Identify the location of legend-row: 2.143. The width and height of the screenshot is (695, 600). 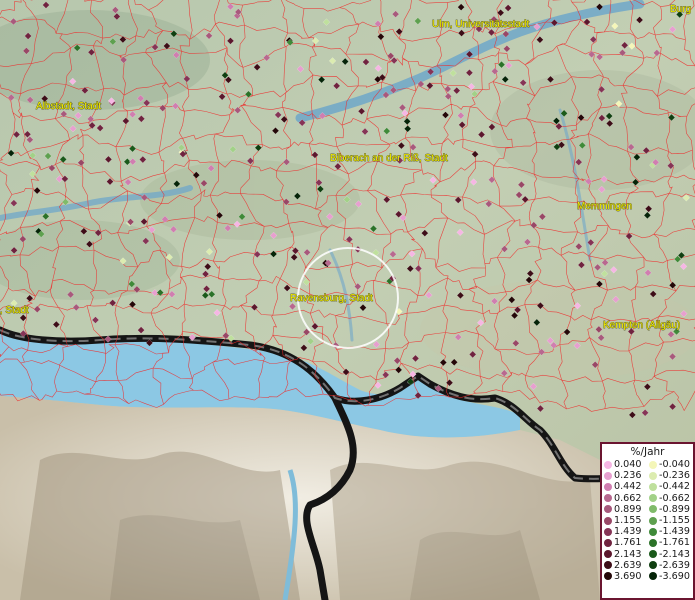
(624, 554).